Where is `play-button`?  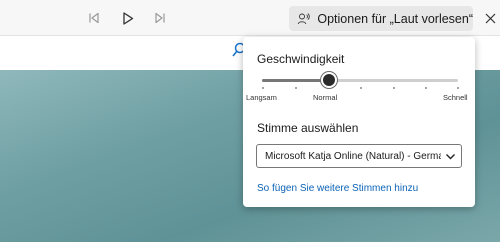
play-button is located at coordinates (128, 18).